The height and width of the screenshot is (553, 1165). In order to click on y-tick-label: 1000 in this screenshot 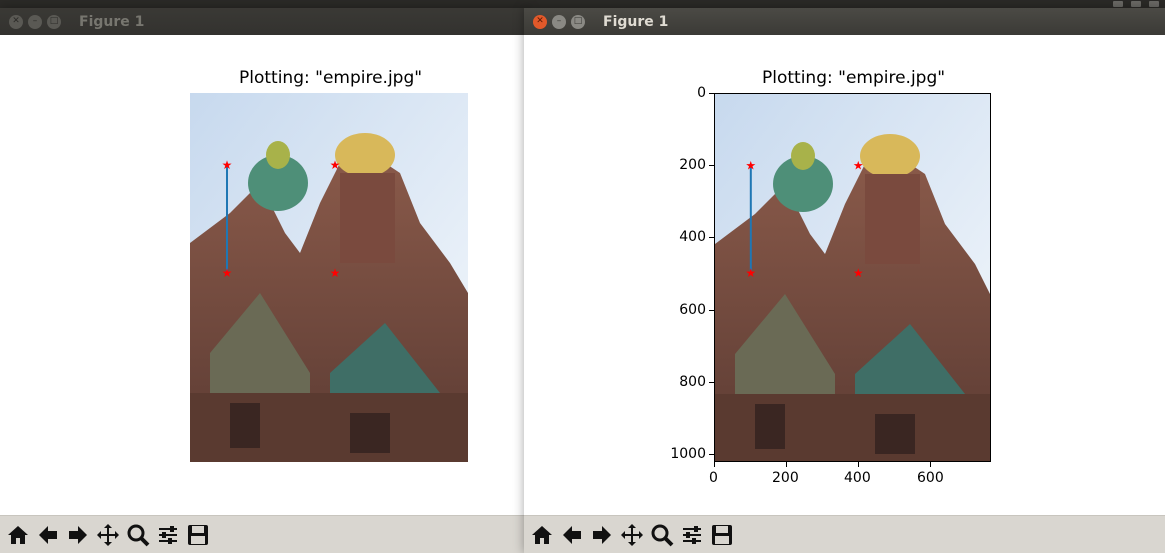, I will do `click(688, 454)`.